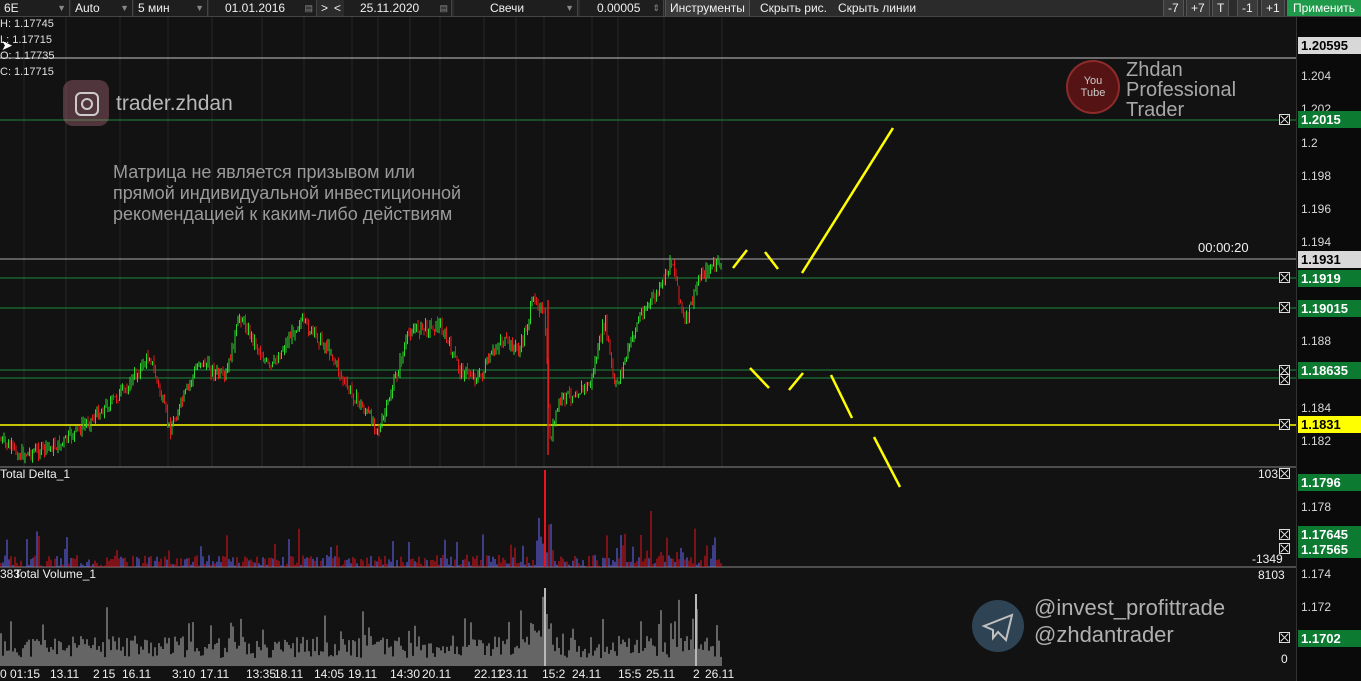 Image resolution: width=1361 pixels, height=681 pixels. Describe the element at coordinates (87, 8) in the screenshot. I see `mode-value: Auto` at that location.